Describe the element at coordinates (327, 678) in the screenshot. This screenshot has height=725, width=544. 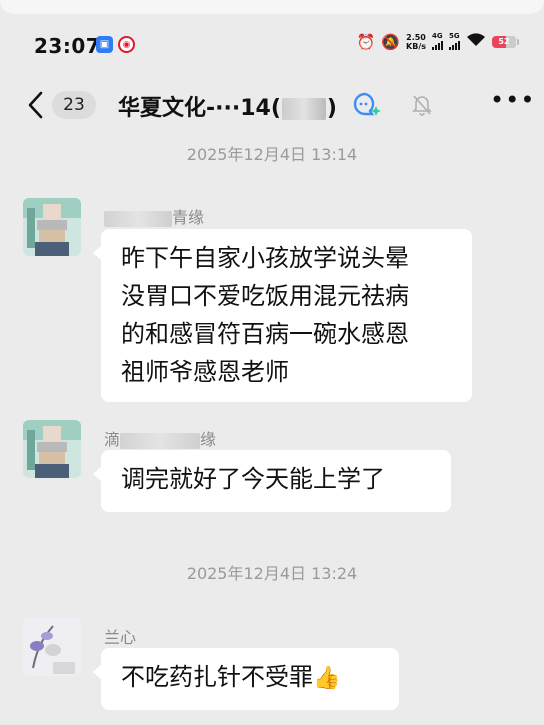
I see `thumbs-up-icon: 👍` at that location.